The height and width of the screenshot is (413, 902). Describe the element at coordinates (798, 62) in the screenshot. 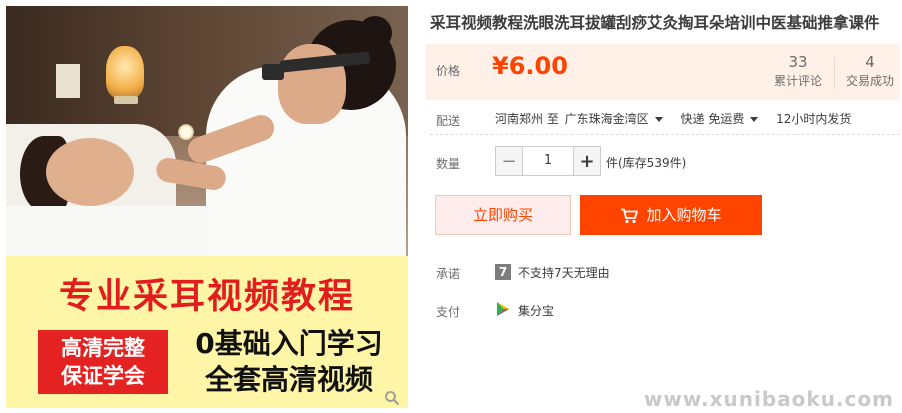

I see `reviews-count: 33` at that location.